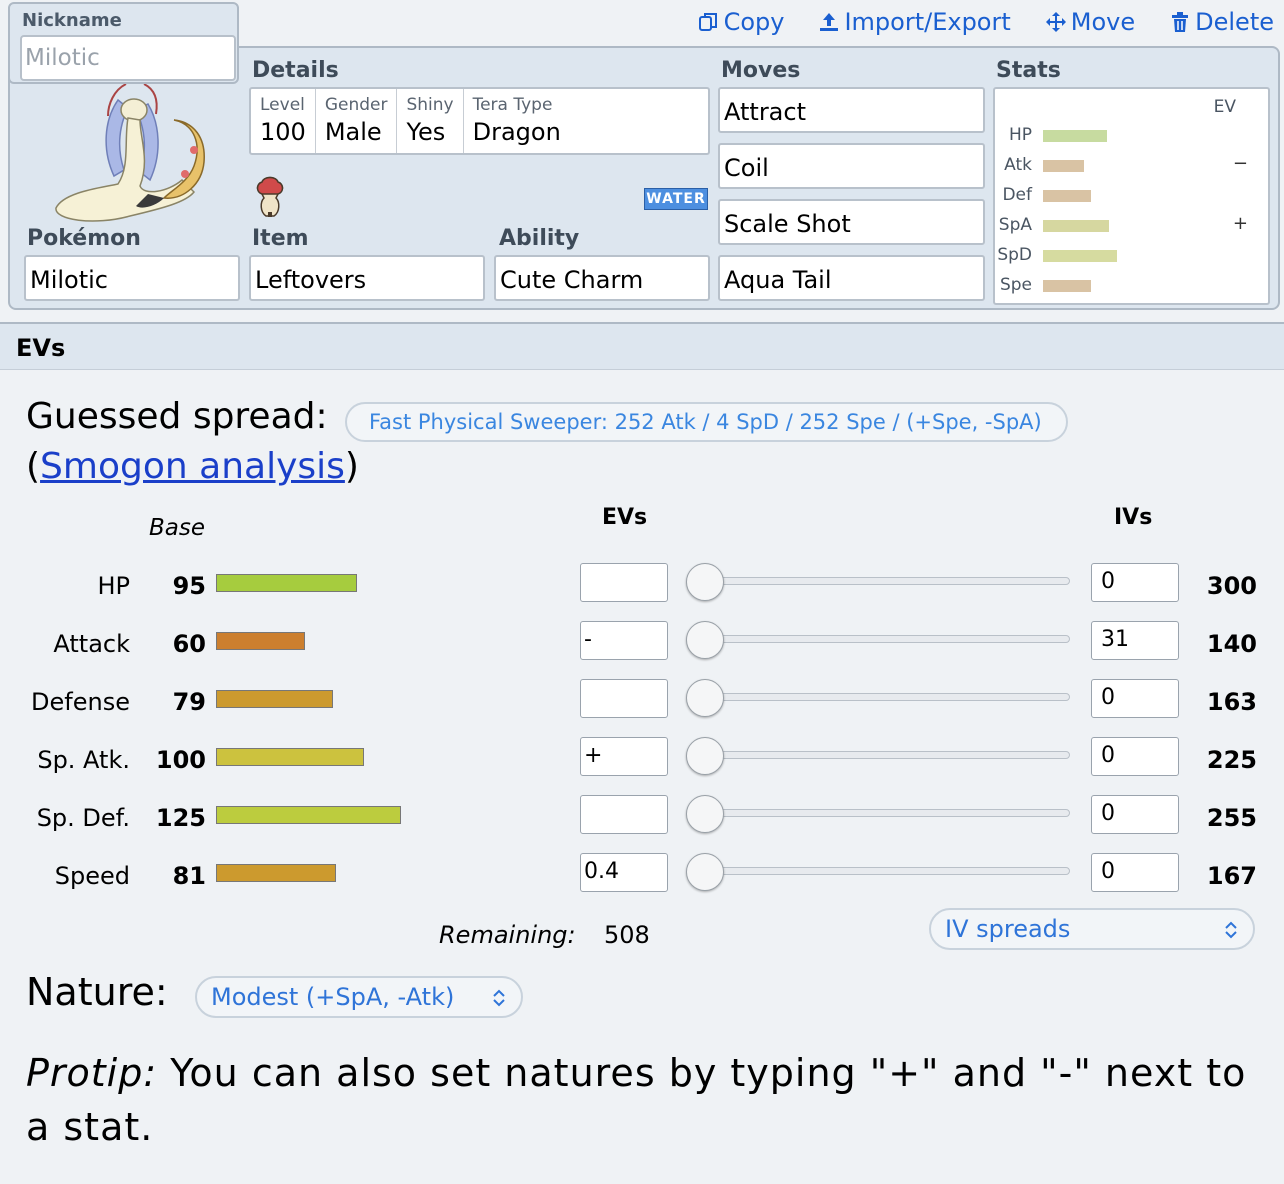  I want to click on stats-row-def: Def, so click(1131, 195).